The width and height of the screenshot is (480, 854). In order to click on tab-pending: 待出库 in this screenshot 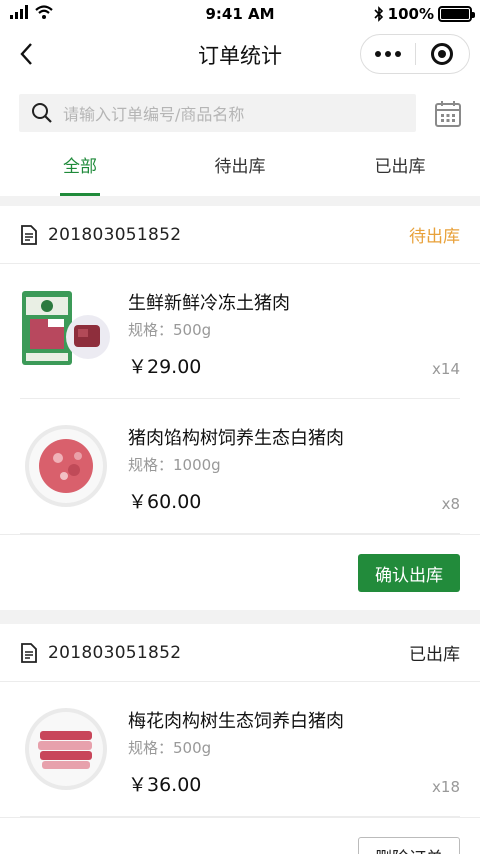, I will do `click(240, 165)`.